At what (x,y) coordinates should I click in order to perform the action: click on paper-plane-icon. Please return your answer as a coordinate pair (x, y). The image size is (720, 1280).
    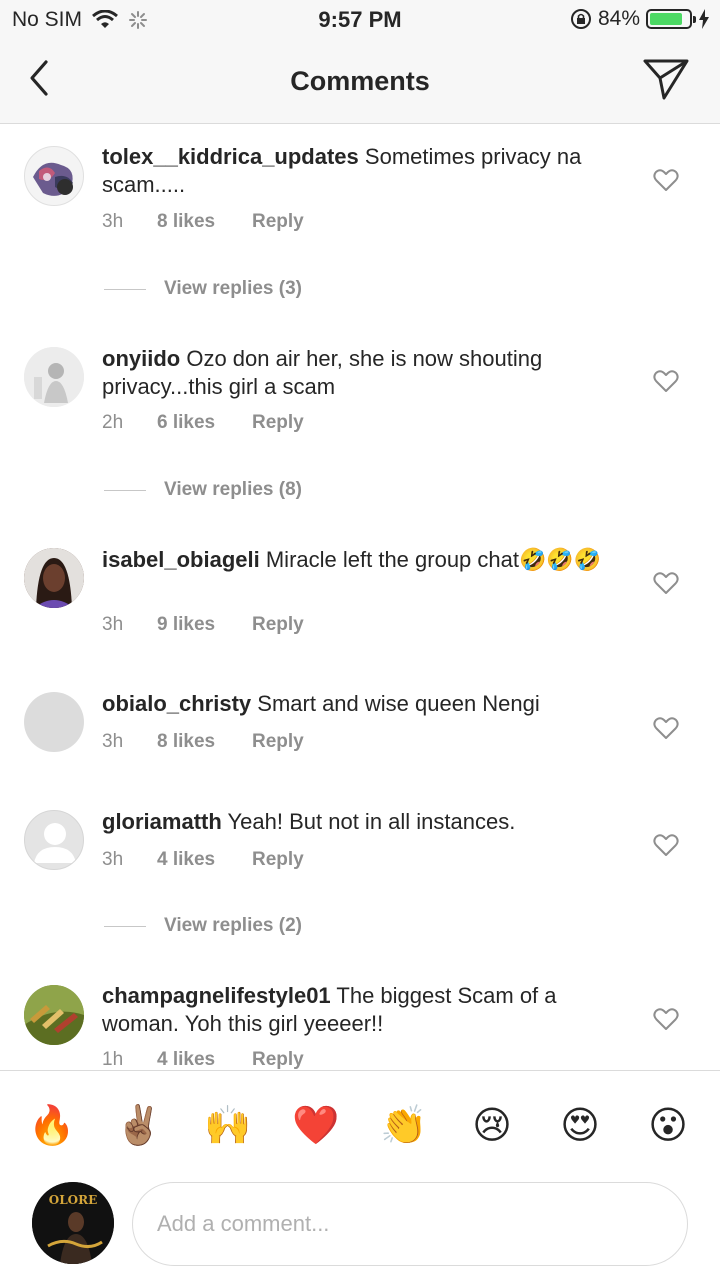
    Looking at the image, I should click on (666, 79).